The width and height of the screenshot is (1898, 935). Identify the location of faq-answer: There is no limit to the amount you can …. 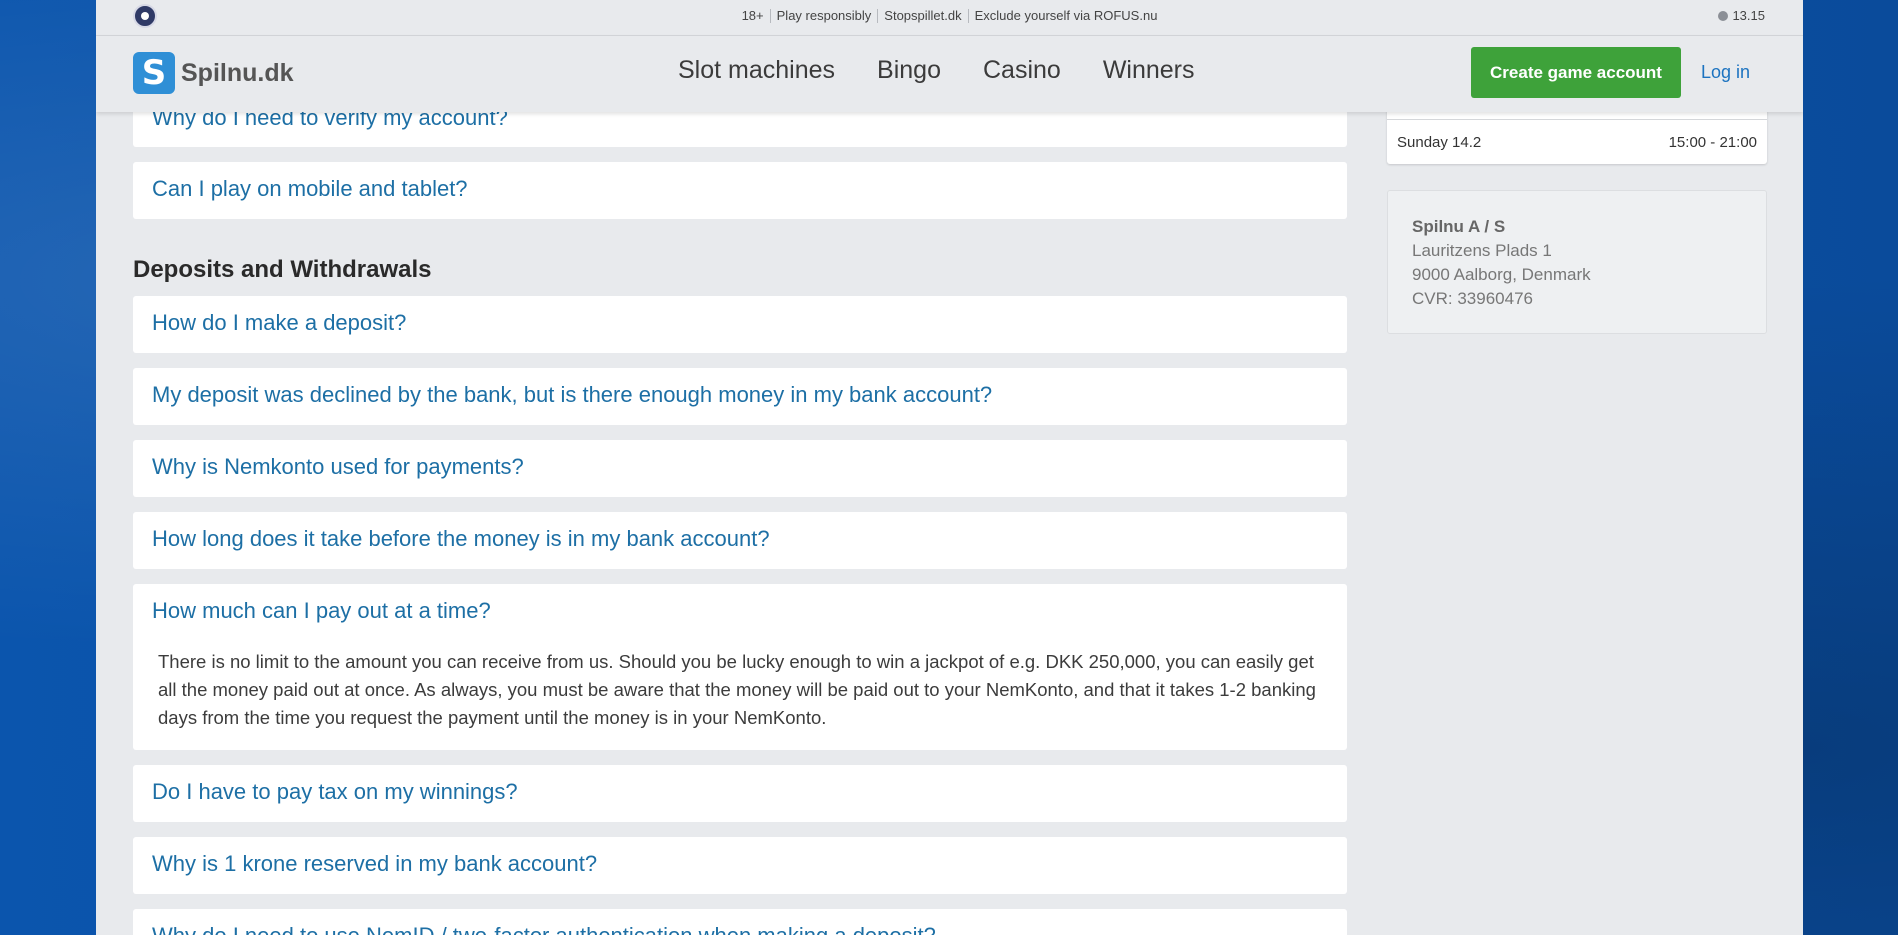
(737, 689).